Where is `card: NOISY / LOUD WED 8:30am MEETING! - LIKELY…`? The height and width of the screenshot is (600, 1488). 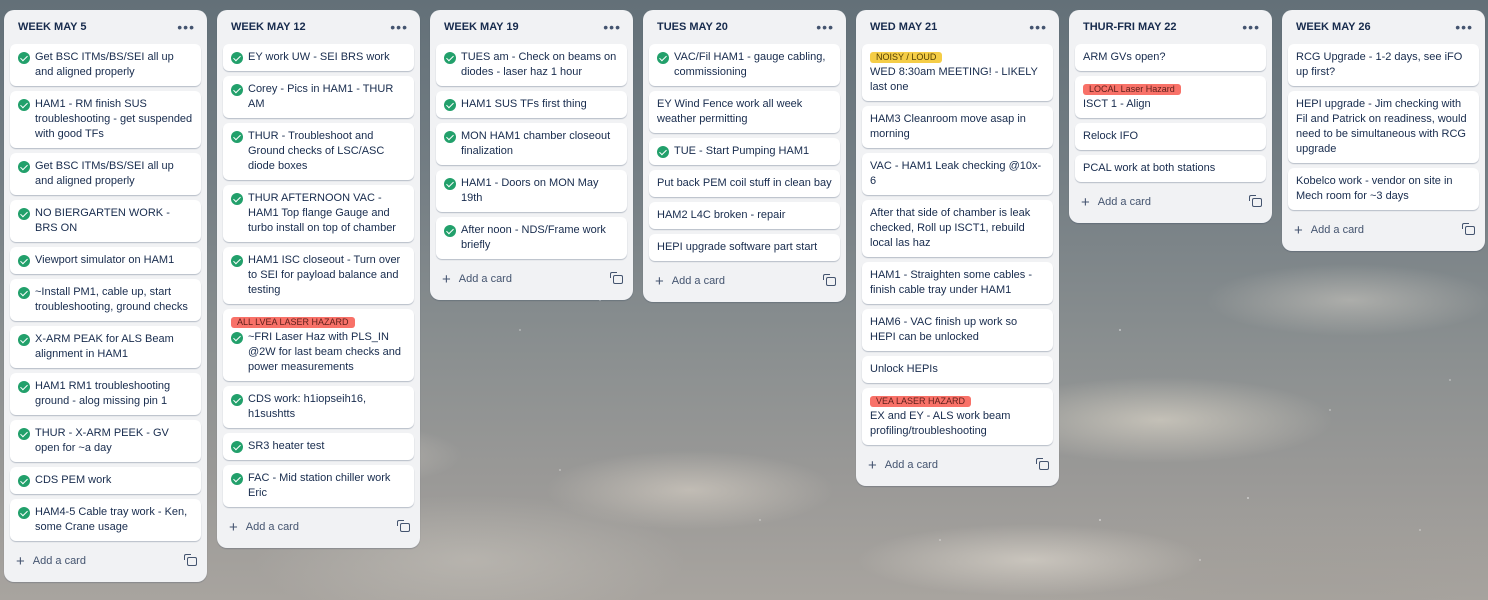
card: NOISY / LOUD WED 8:30am MEETING! - LIKELY… is located at coordinates (957, 72).